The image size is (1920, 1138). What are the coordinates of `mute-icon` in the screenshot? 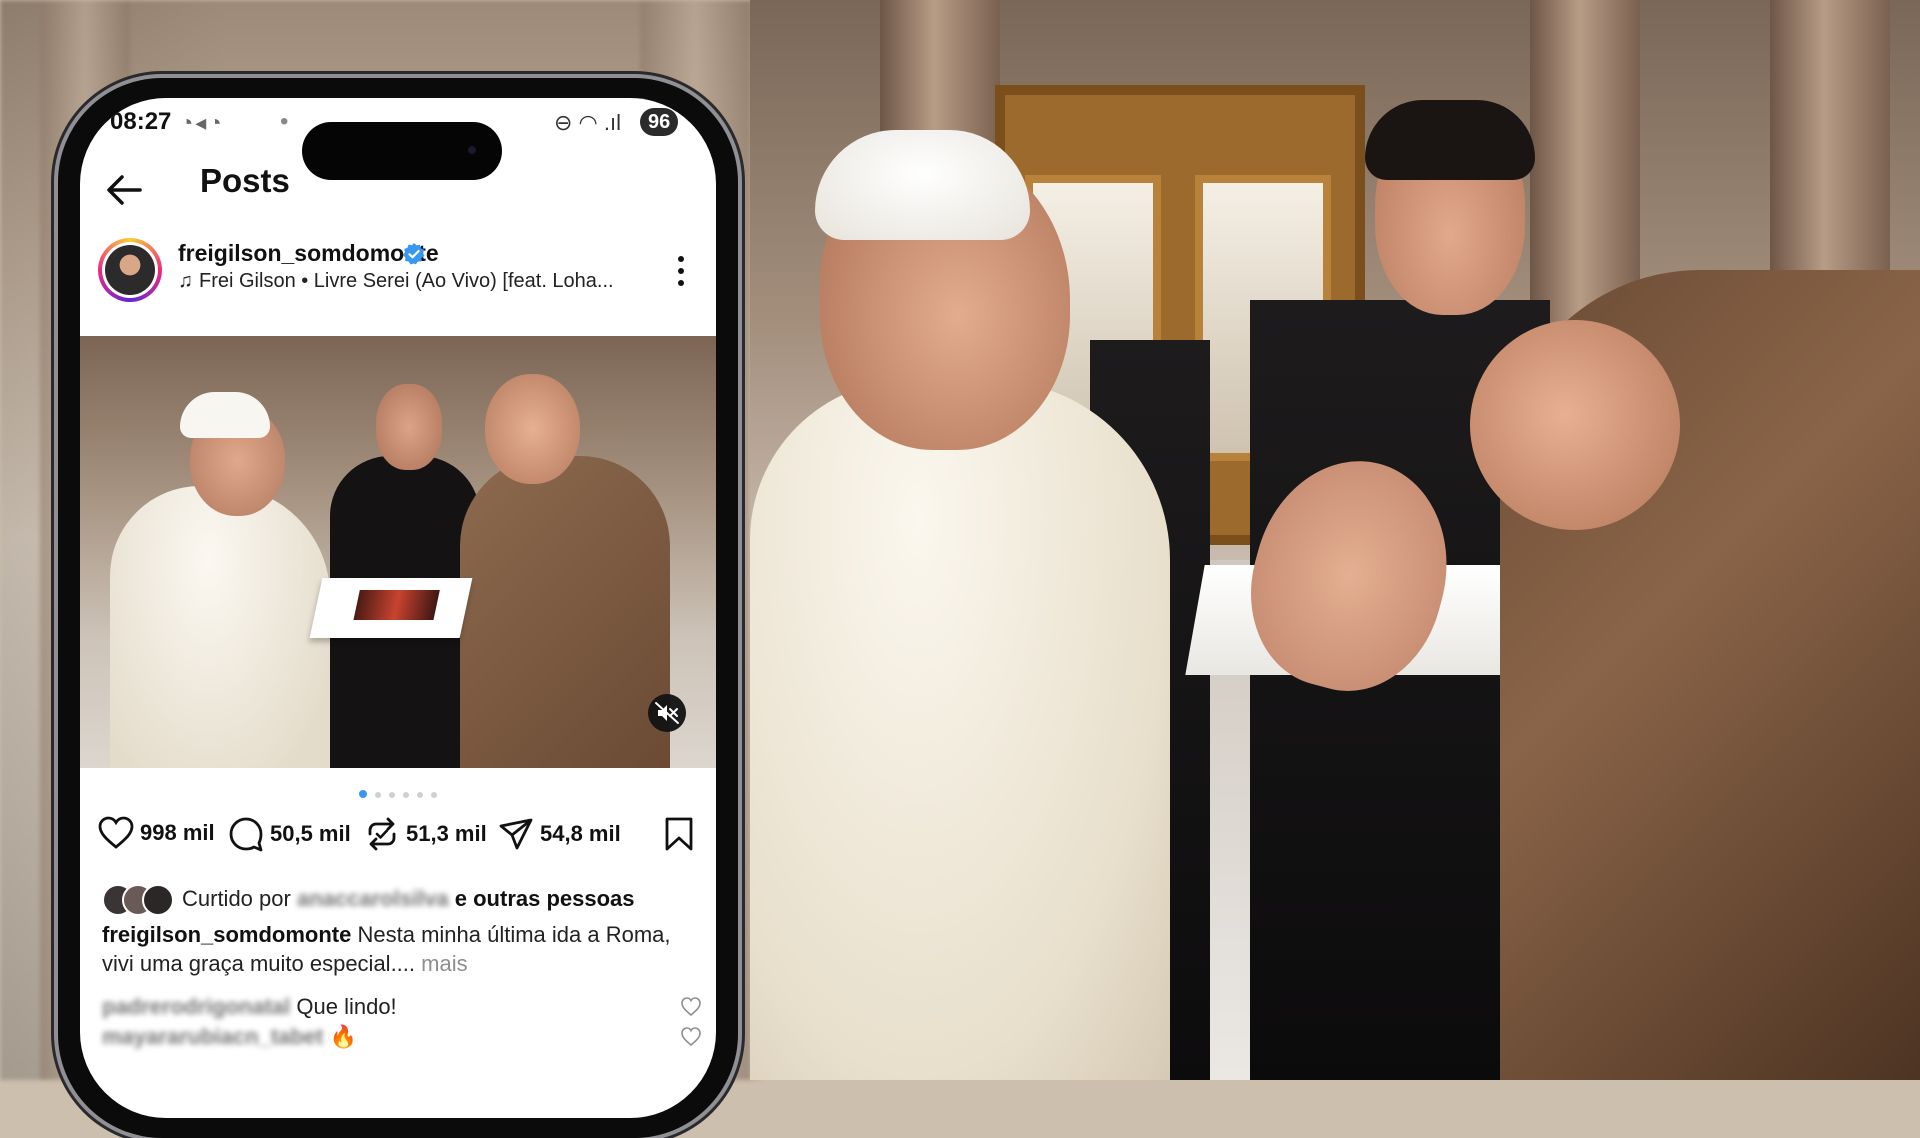 It's located at (667, 713).